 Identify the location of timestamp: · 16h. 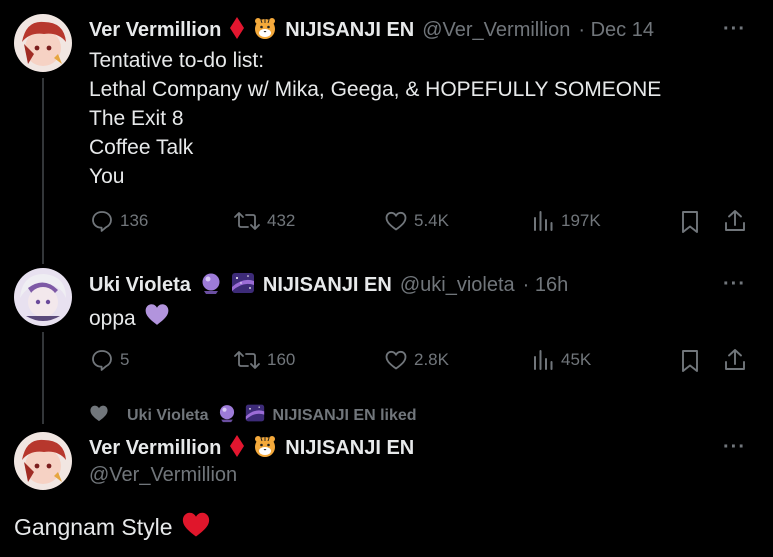
(546, 285).